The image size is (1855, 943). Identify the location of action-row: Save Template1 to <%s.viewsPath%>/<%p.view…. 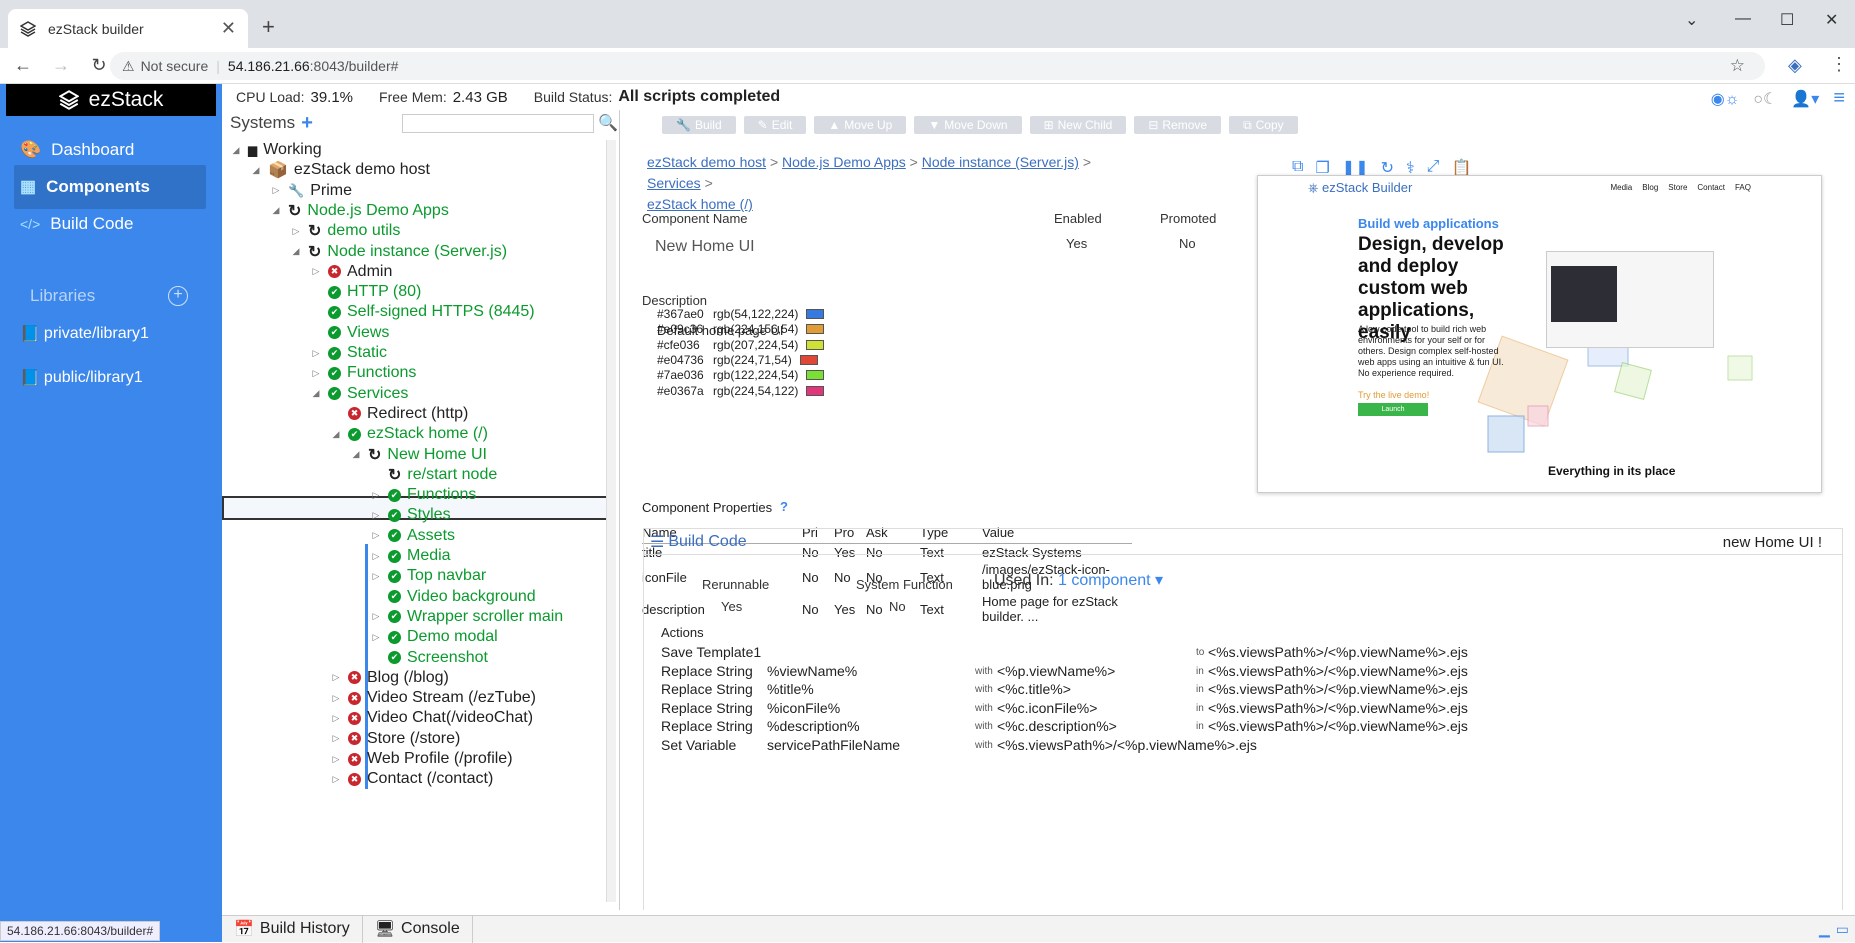
(1251, 653).